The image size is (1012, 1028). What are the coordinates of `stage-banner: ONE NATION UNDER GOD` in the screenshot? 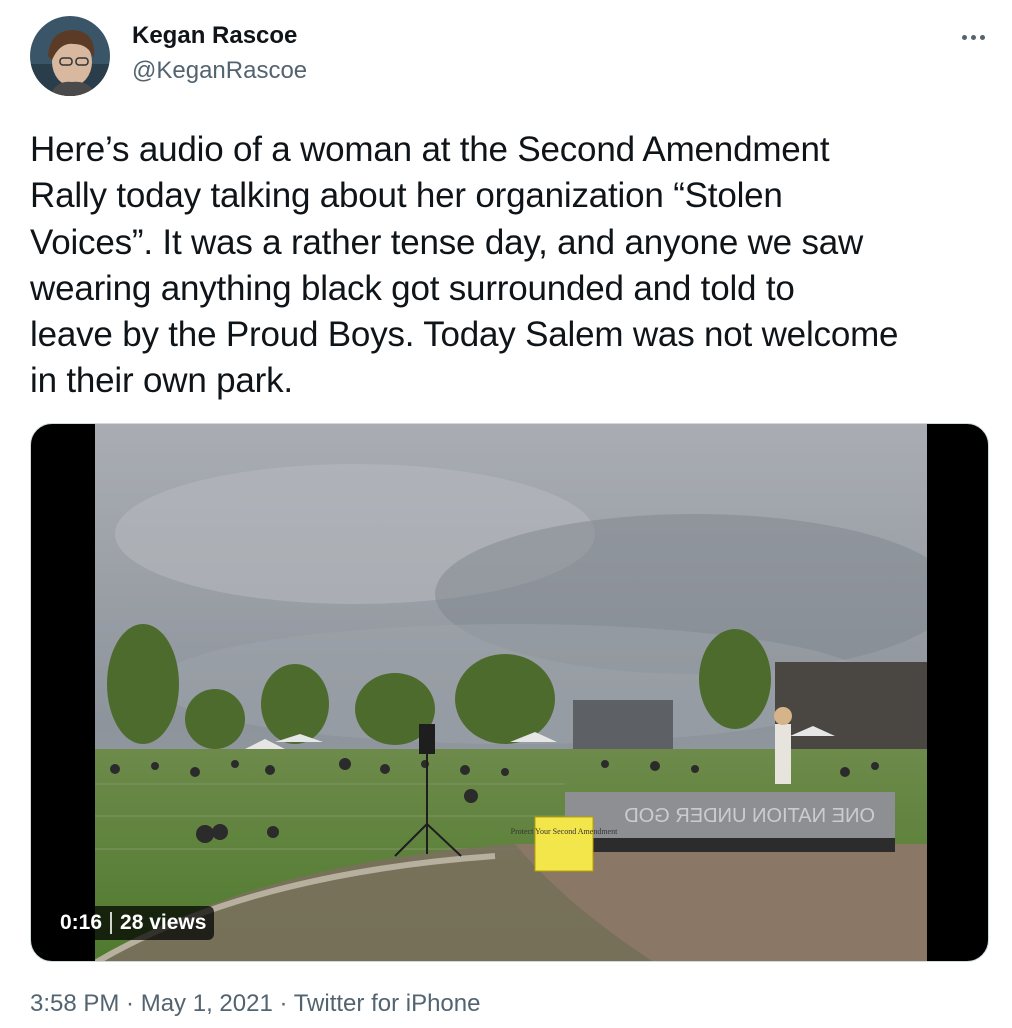 It's located at (749, 816).